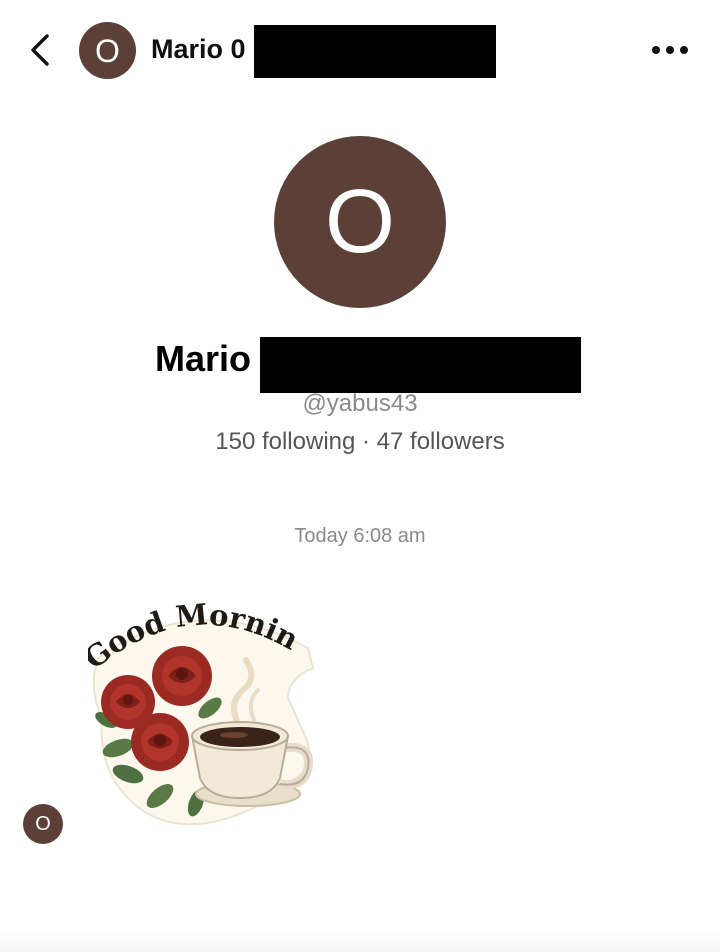 The width and height of the screenshot is (720, 952). Describe the element at coordinates (196, 698) in the screenshot. I see `sticker-image: Good Morning` at that location.